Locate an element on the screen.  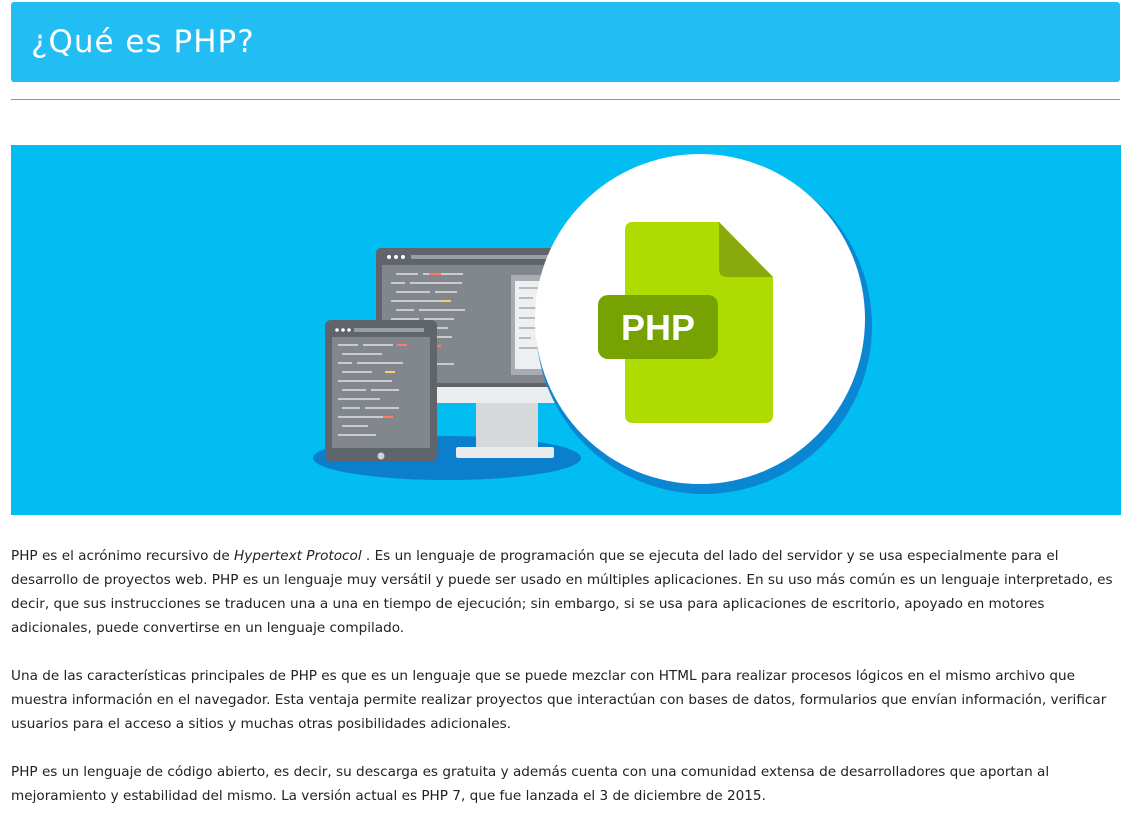
paragraph-1-intro: PHP es el acrónimo recursivo de is located at coordinates (123, 556).